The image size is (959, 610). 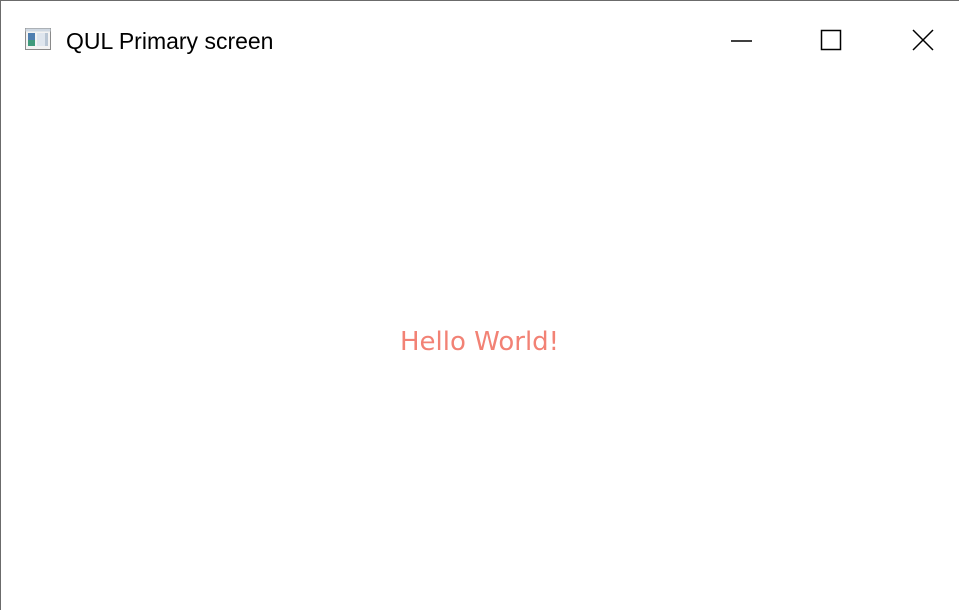 I want to click on maximize-button, so click(x=831, y=41).